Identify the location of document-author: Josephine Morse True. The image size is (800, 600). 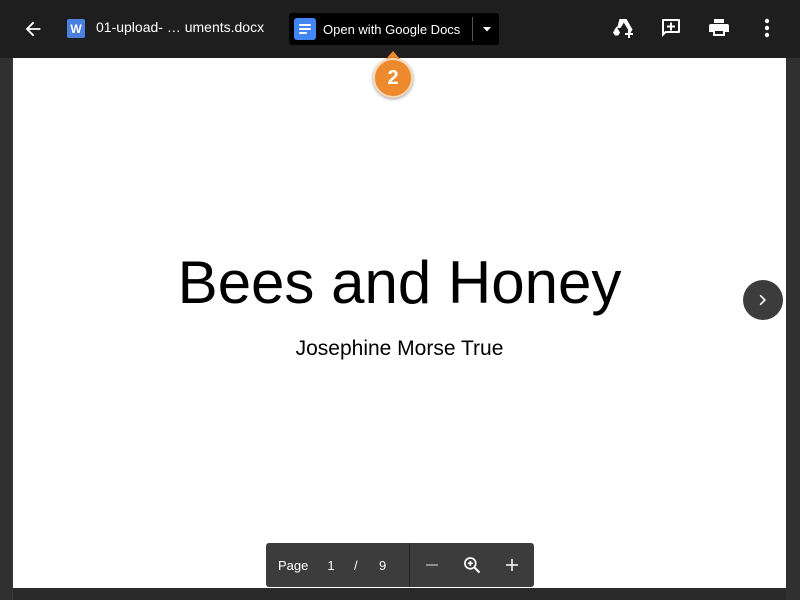
(399, 348).